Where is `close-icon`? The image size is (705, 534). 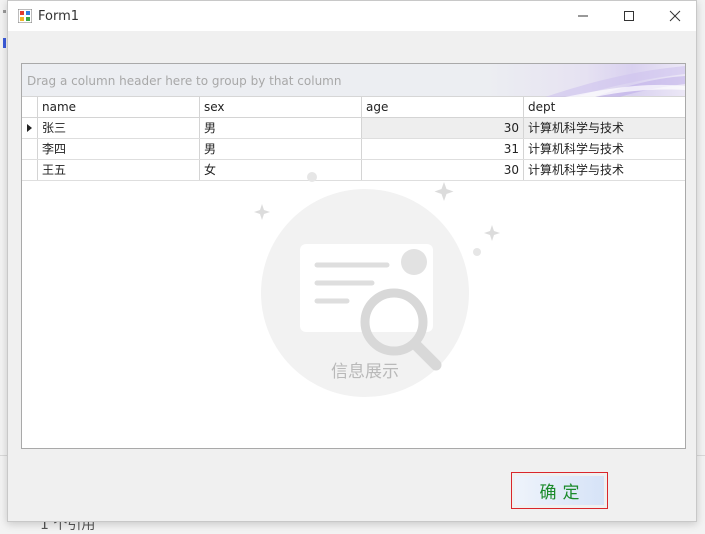 close-icon is located at coordinates (675, 16).